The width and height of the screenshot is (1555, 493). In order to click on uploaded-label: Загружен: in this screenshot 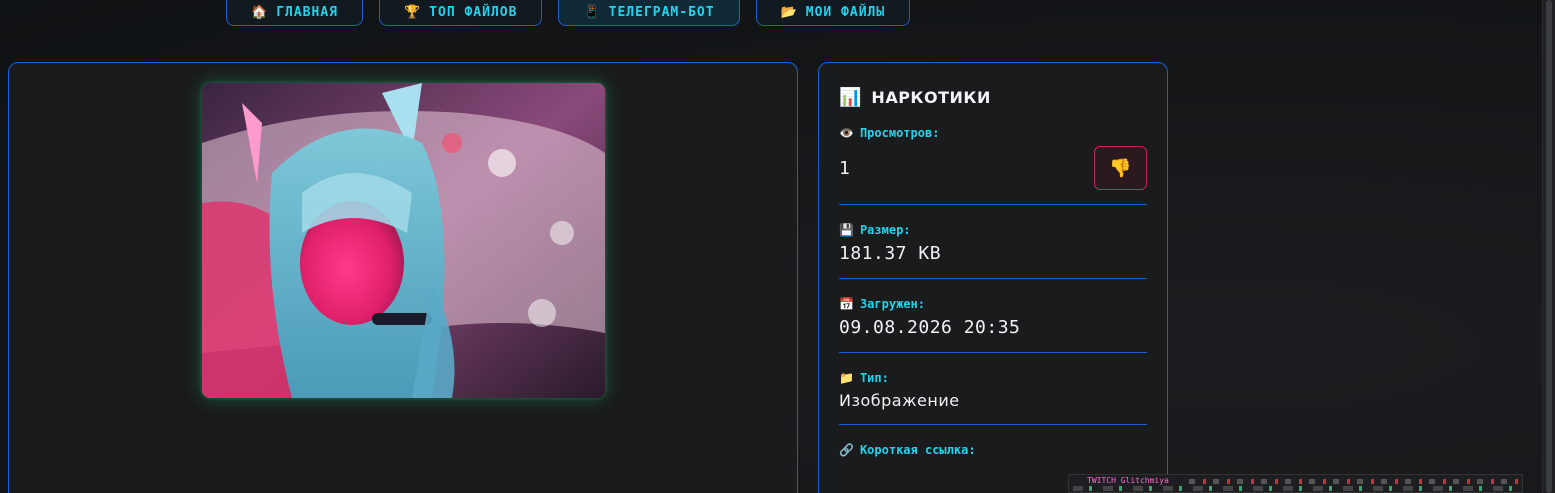, I will do `click(892, 304)`.